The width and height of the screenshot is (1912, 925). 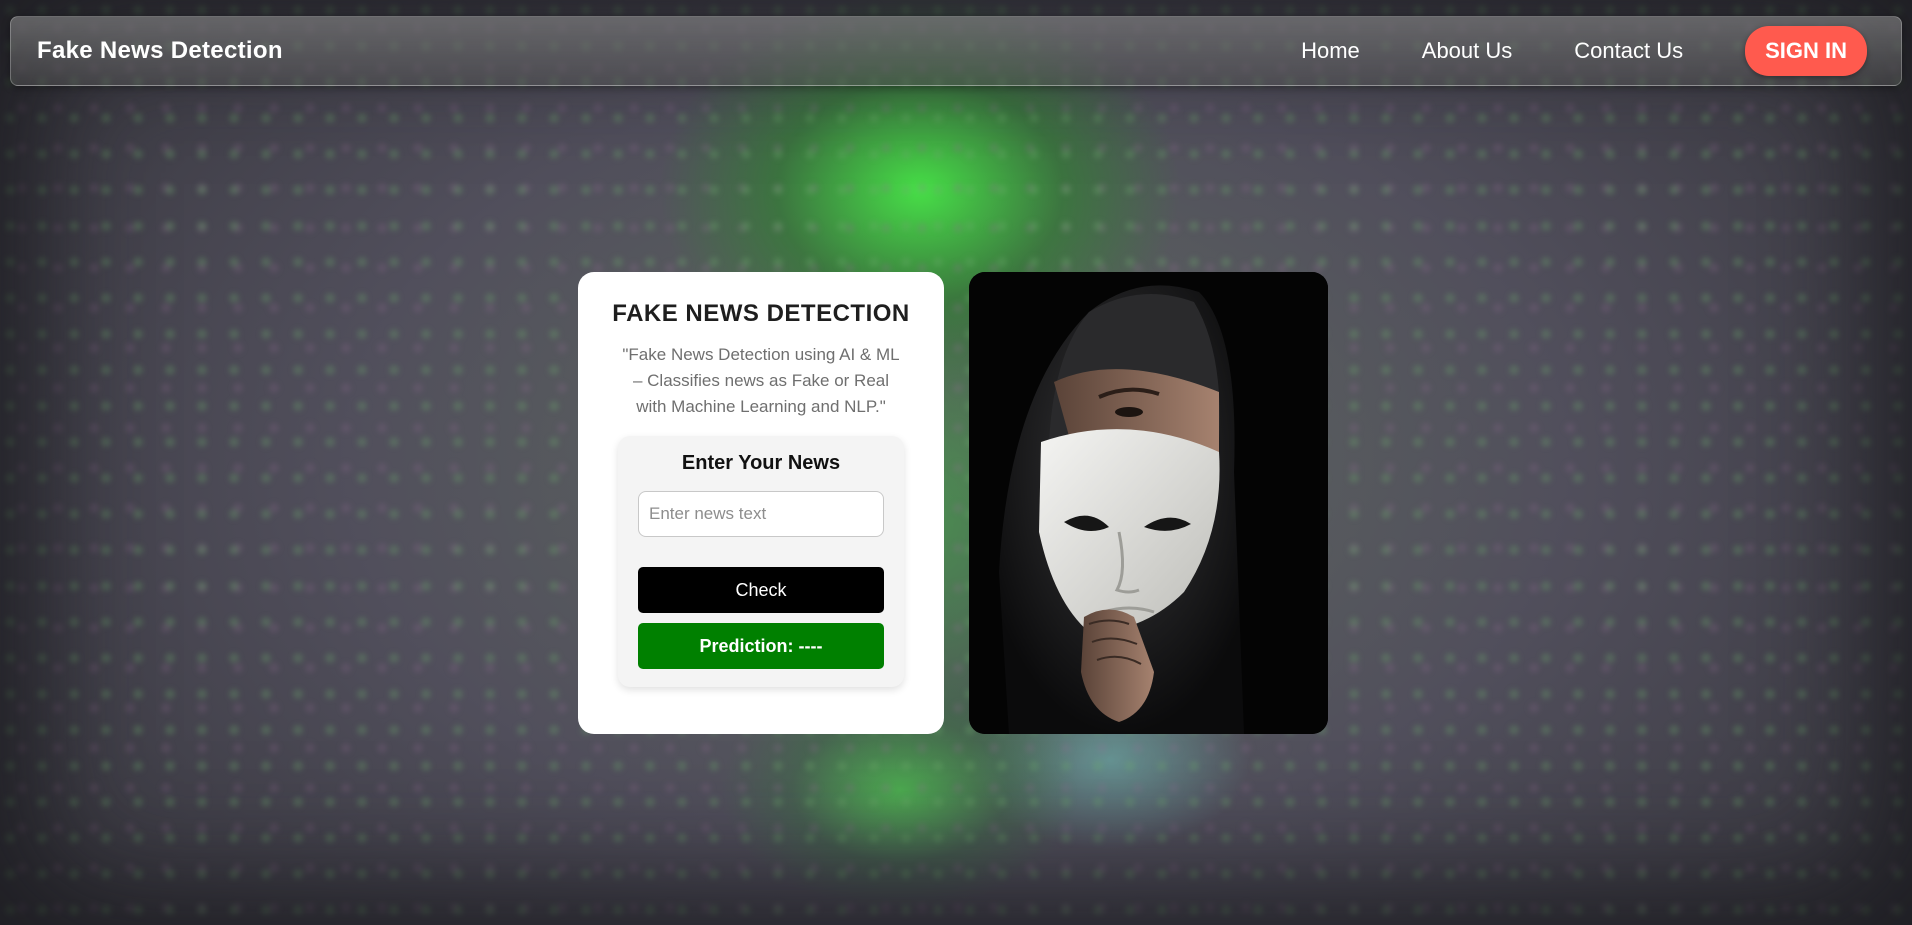 What do you see at coordinates (761, 514) in the screenshot?
I see `news-text-input` at bounding box center [761, 514].